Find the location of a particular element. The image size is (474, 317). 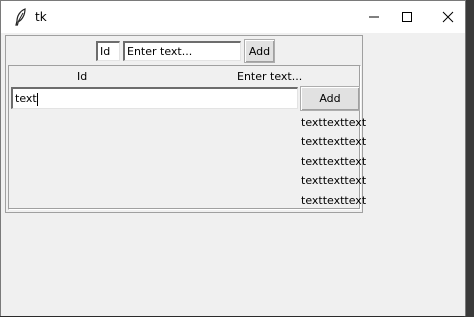

close-icon is located at coordinates (448, 17).